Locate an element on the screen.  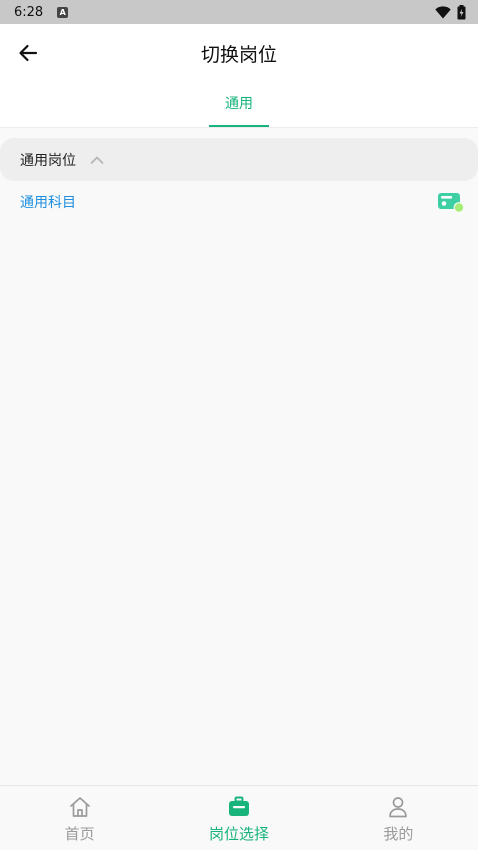
tab-general: 通用 is located at coordinates (239, 110).